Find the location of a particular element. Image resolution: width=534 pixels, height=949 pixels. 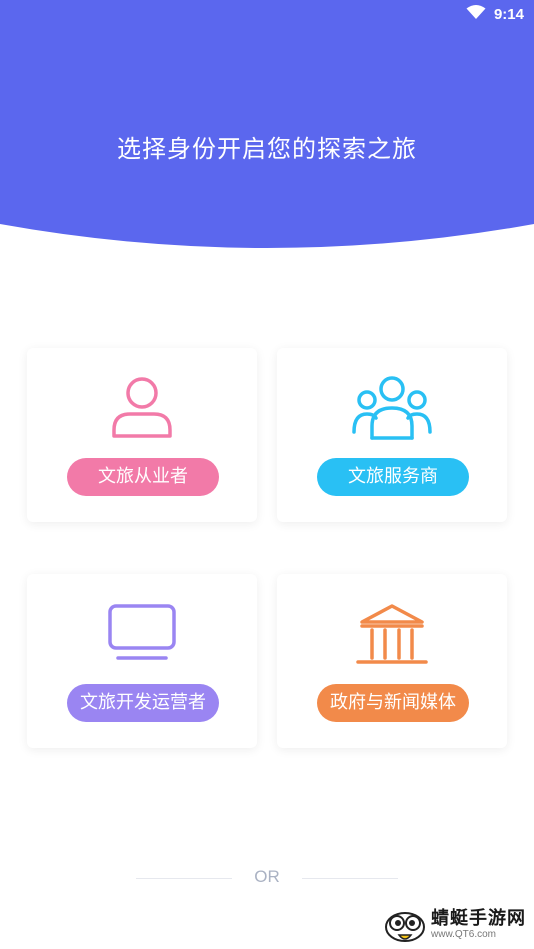

status-time: 9:14 is located at coordinates (508, 14).